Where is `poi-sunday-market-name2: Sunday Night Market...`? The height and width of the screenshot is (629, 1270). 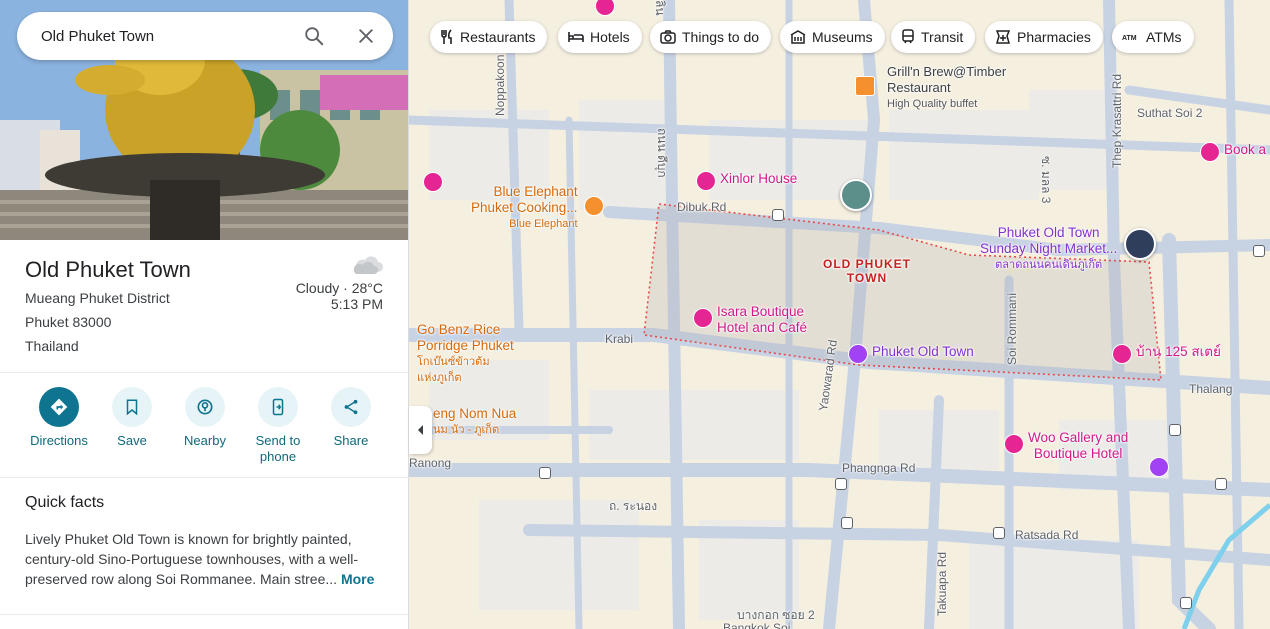
poi-sunday-market-name2: Sunday Night Market... is located at coordinates (1049, 248).